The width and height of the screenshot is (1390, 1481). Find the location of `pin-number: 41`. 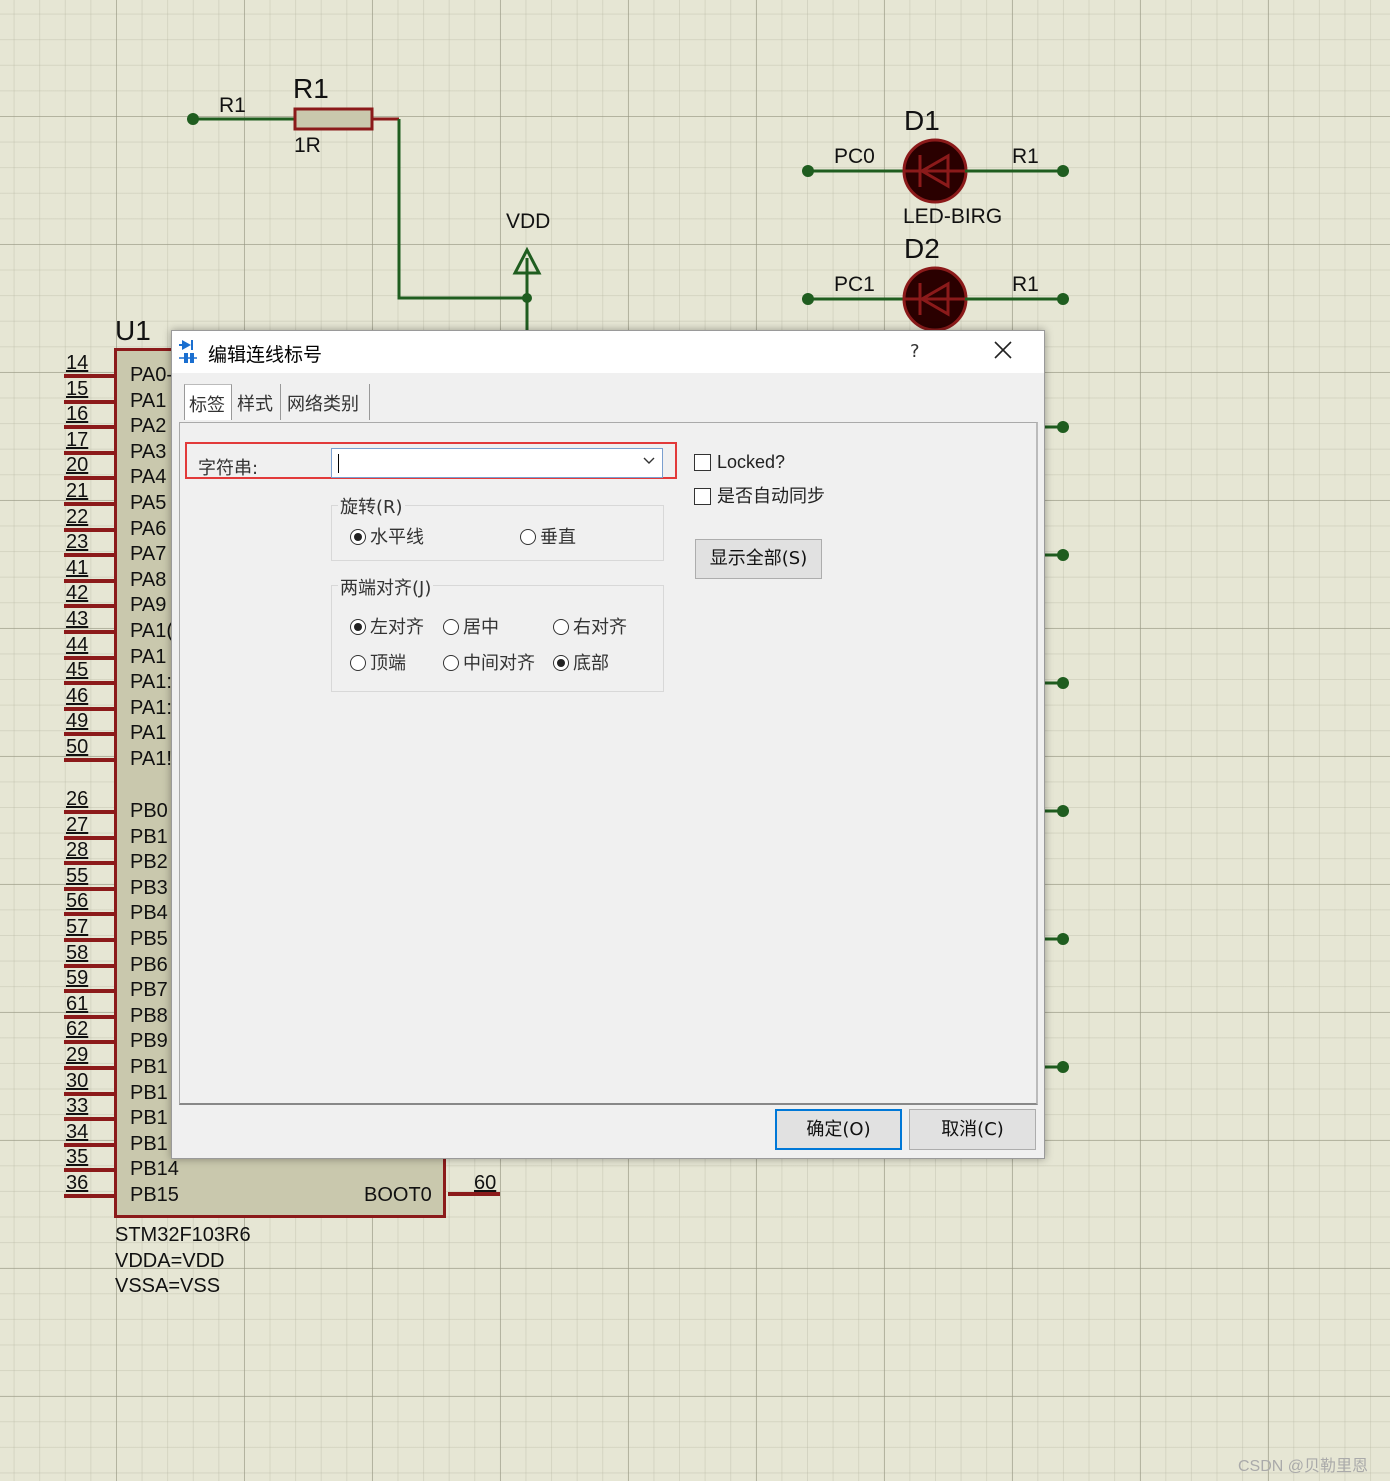

pin-number: 41 is located at coordinates (77, 567).